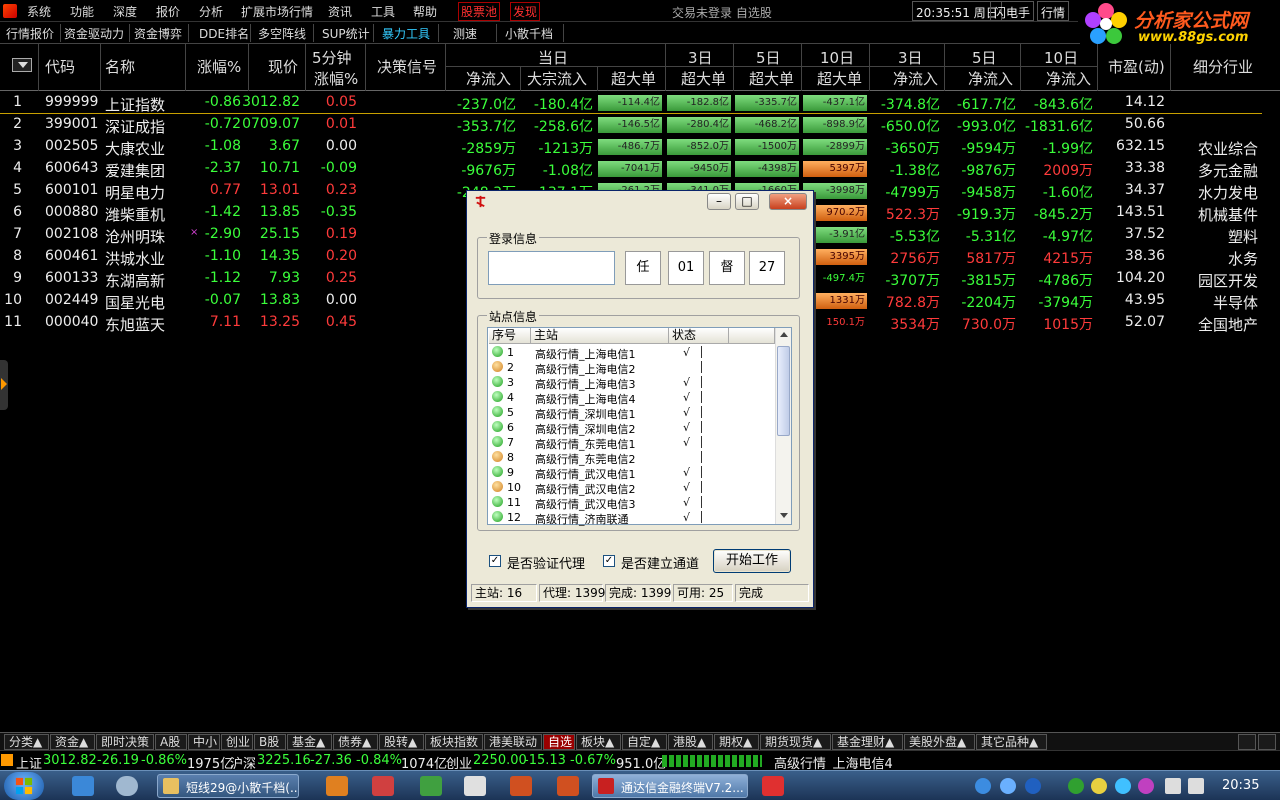 The width and height of the screenshot is (1280, 800). What do you see at coordinates (632, 428) in the screenshot?
I see `site-list-item: 6 高级行情_深圳电信2 √` at bounding box center [632, 428].